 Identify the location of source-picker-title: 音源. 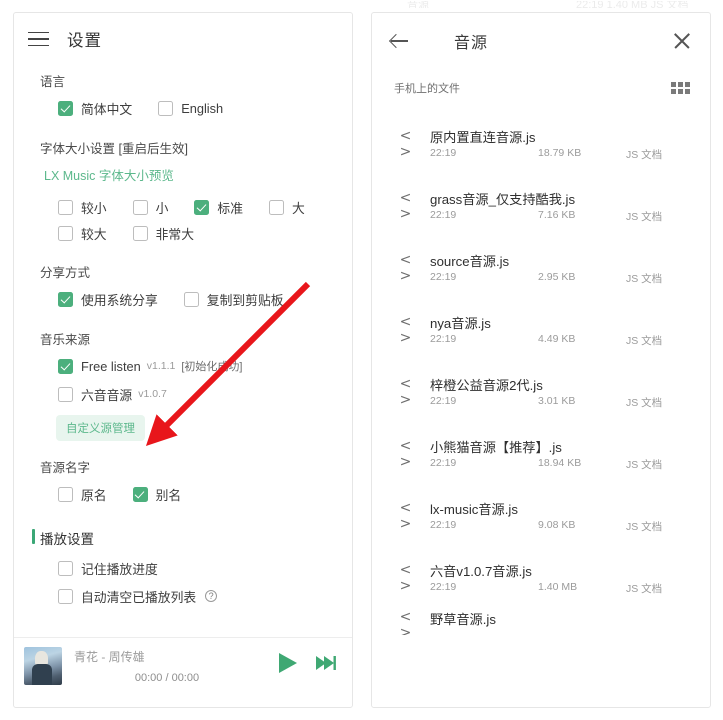
(471, 43).